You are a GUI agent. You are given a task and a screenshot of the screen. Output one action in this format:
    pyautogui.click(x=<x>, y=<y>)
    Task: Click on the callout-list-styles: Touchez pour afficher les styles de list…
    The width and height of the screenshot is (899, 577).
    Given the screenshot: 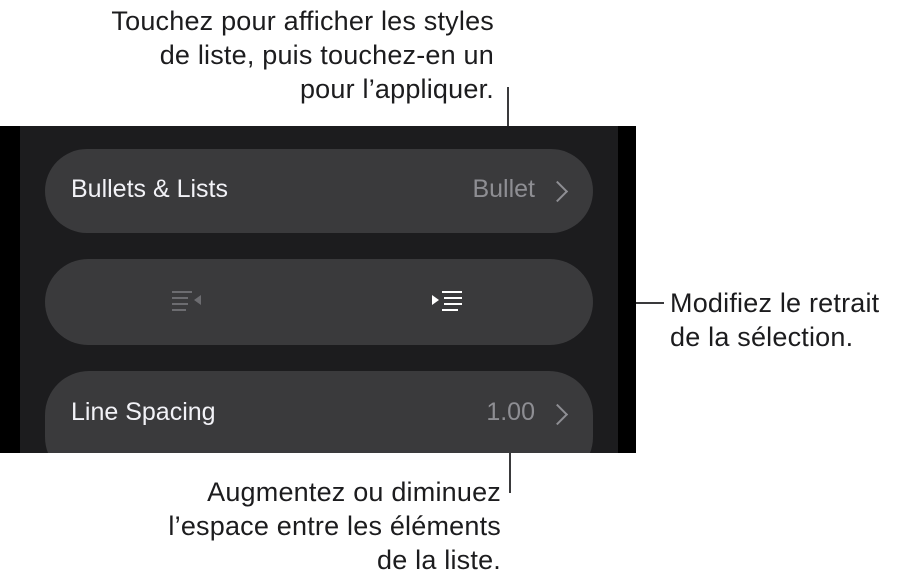 What is the action you would take?
    pyautogui.click(x=302, y=55)
    